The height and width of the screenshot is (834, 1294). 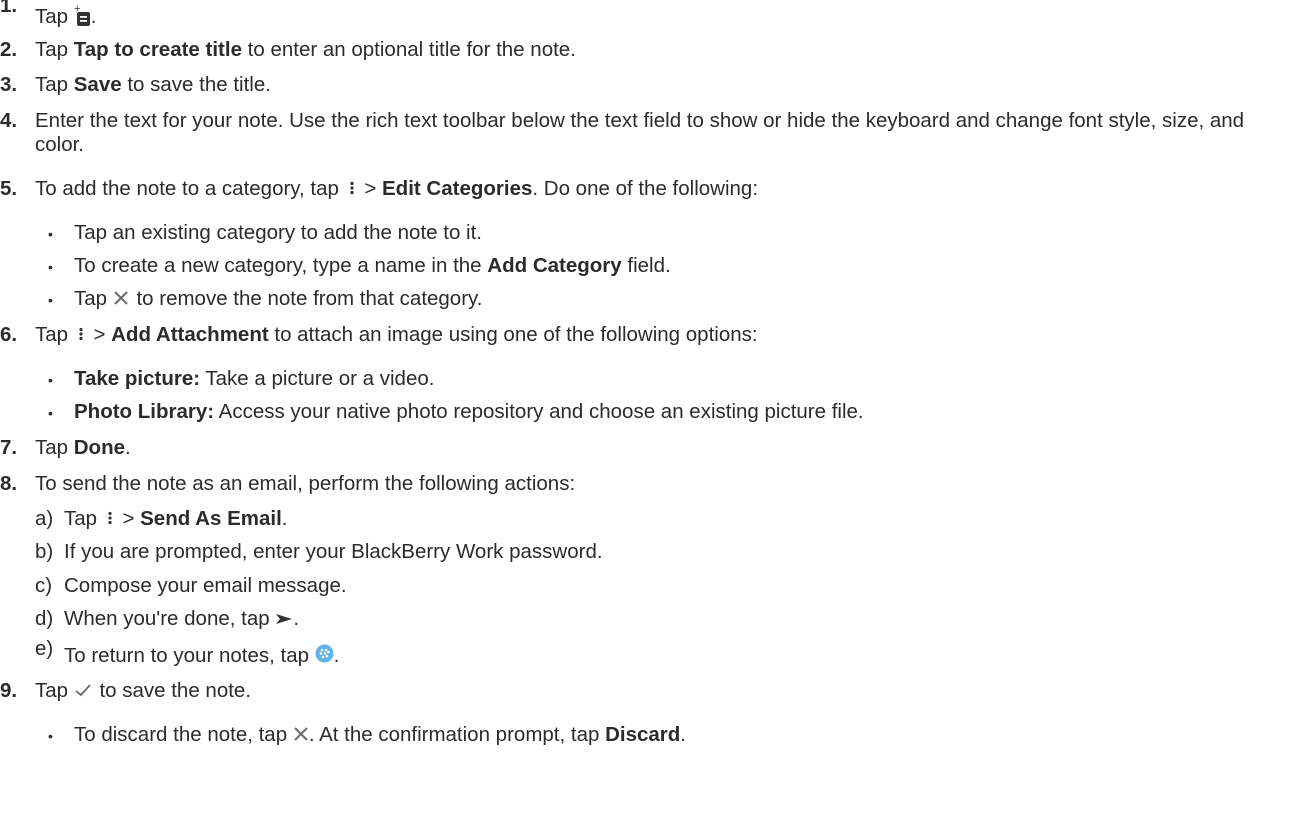 What do you see at coordinates (157, 49) in the screenshot?
I see `ui-label-tap-to-create-title: Tap to create title` at bounding box center [157, 49].